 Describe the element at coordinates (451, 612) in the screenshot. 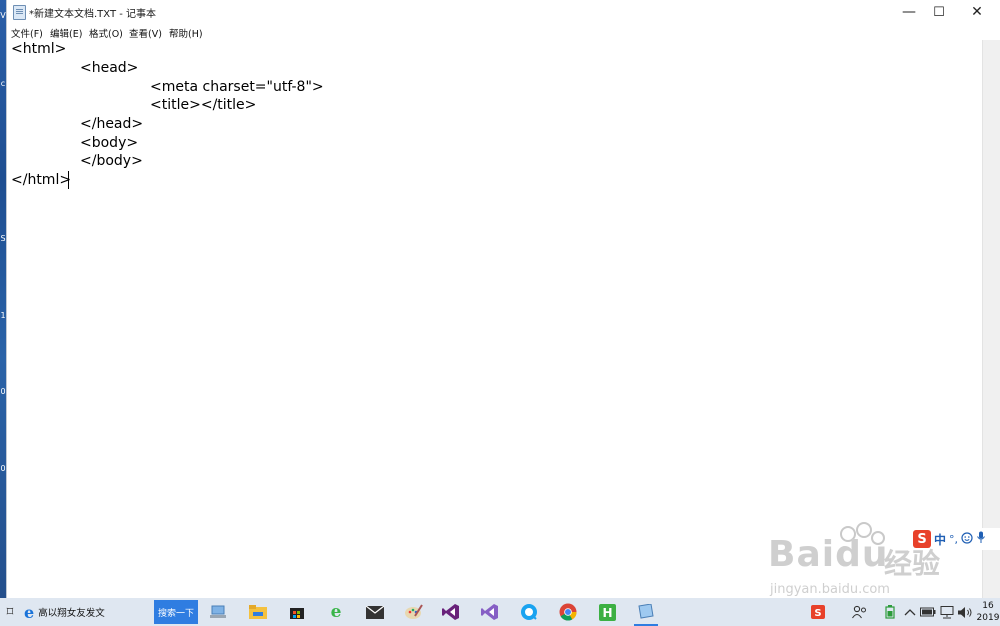

I see `visual-studio-icon` at that location.